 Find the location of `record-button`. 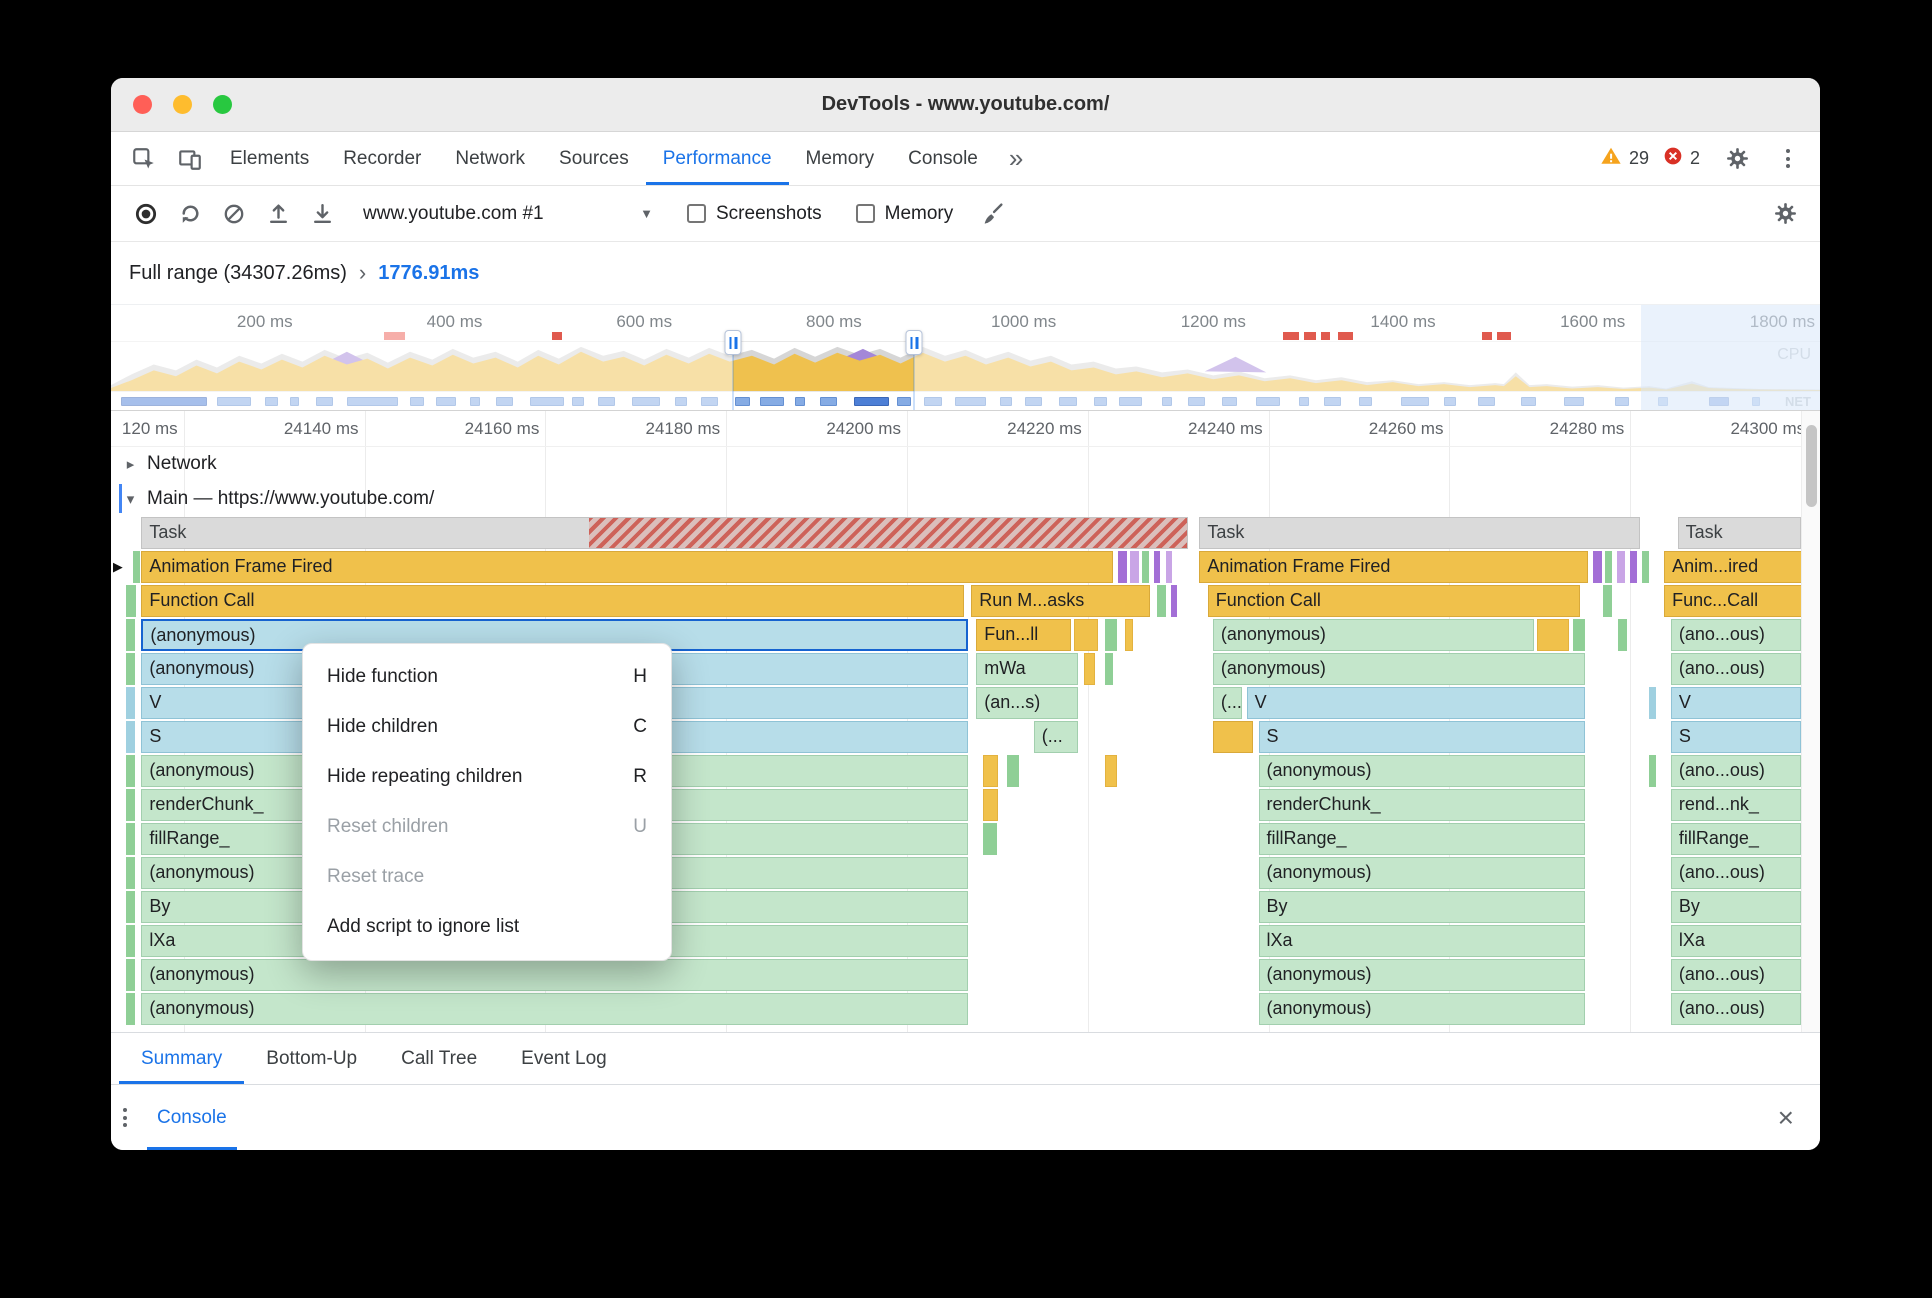

record-button is located at coordinates (146, 214).